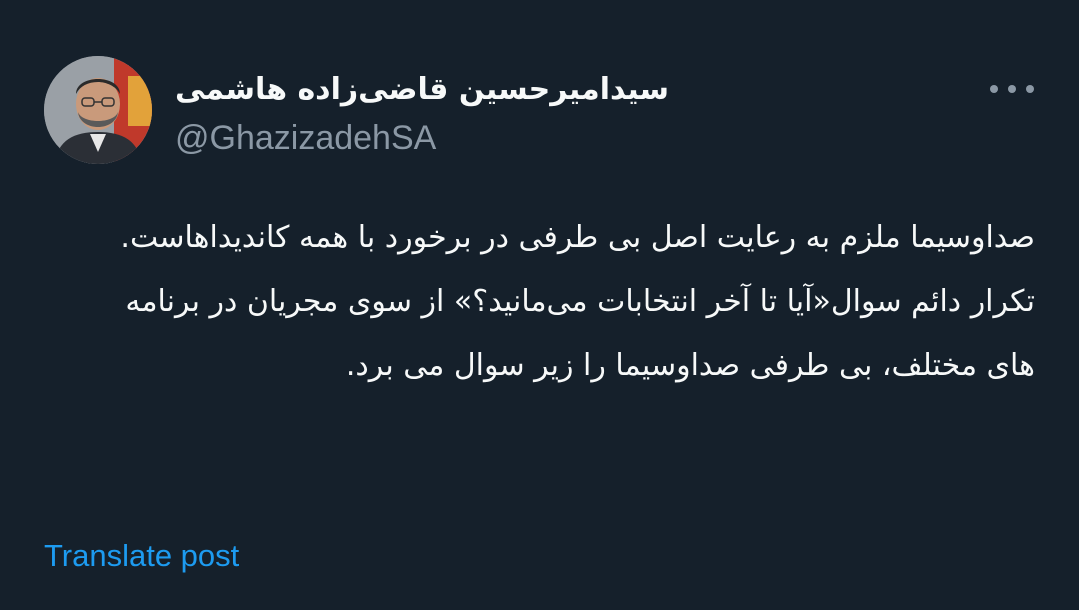 Image resolution: width=1079 pixels, height=610 pixels. I want to click on translate-post-link: Translate post, so click(141, 556).